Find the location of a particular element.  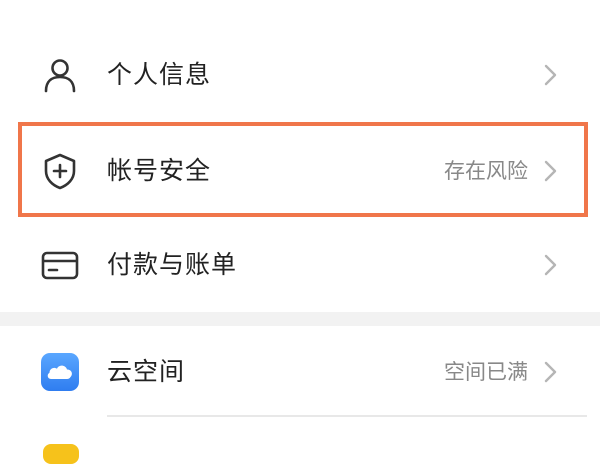

settings-item-label: 云空间 is located at coordinates (146, 371).